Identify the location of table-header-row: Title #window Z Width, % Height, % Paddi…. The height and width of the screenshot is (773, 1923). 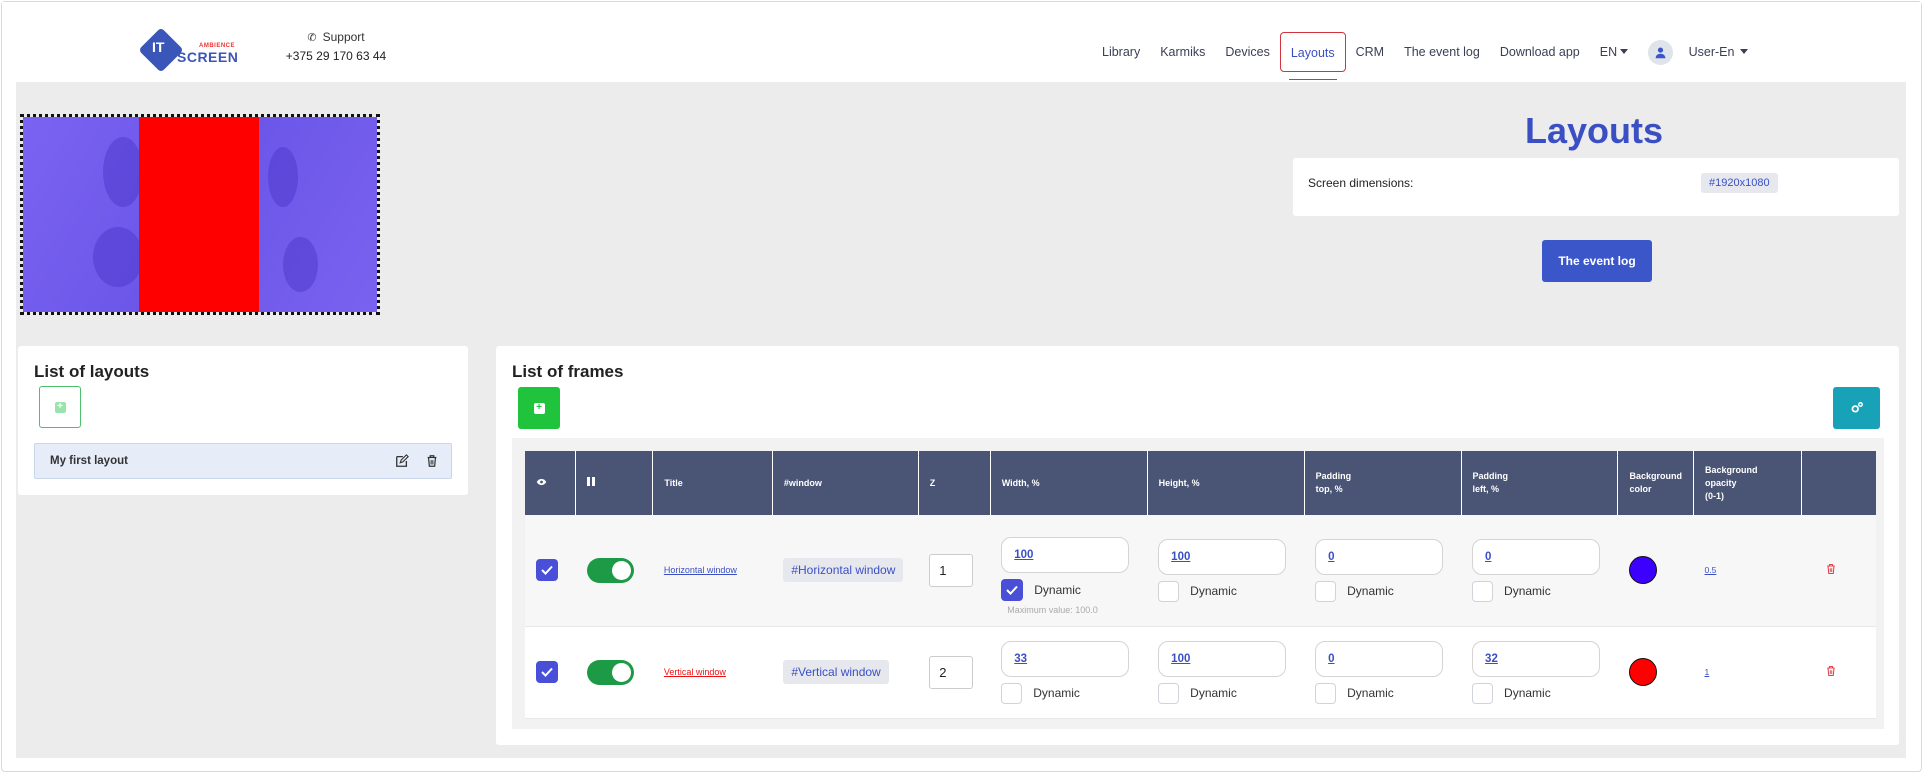
(1200, 483).